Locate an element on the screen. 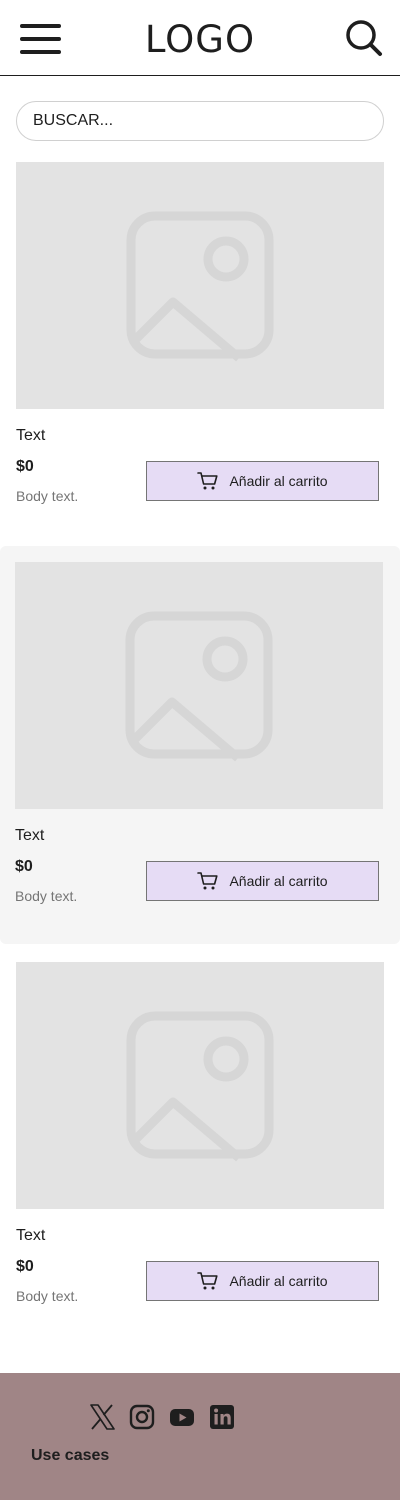 This screenshot has width=400, height=1500. linkedin-icon is located at coordinates (222, 1417).